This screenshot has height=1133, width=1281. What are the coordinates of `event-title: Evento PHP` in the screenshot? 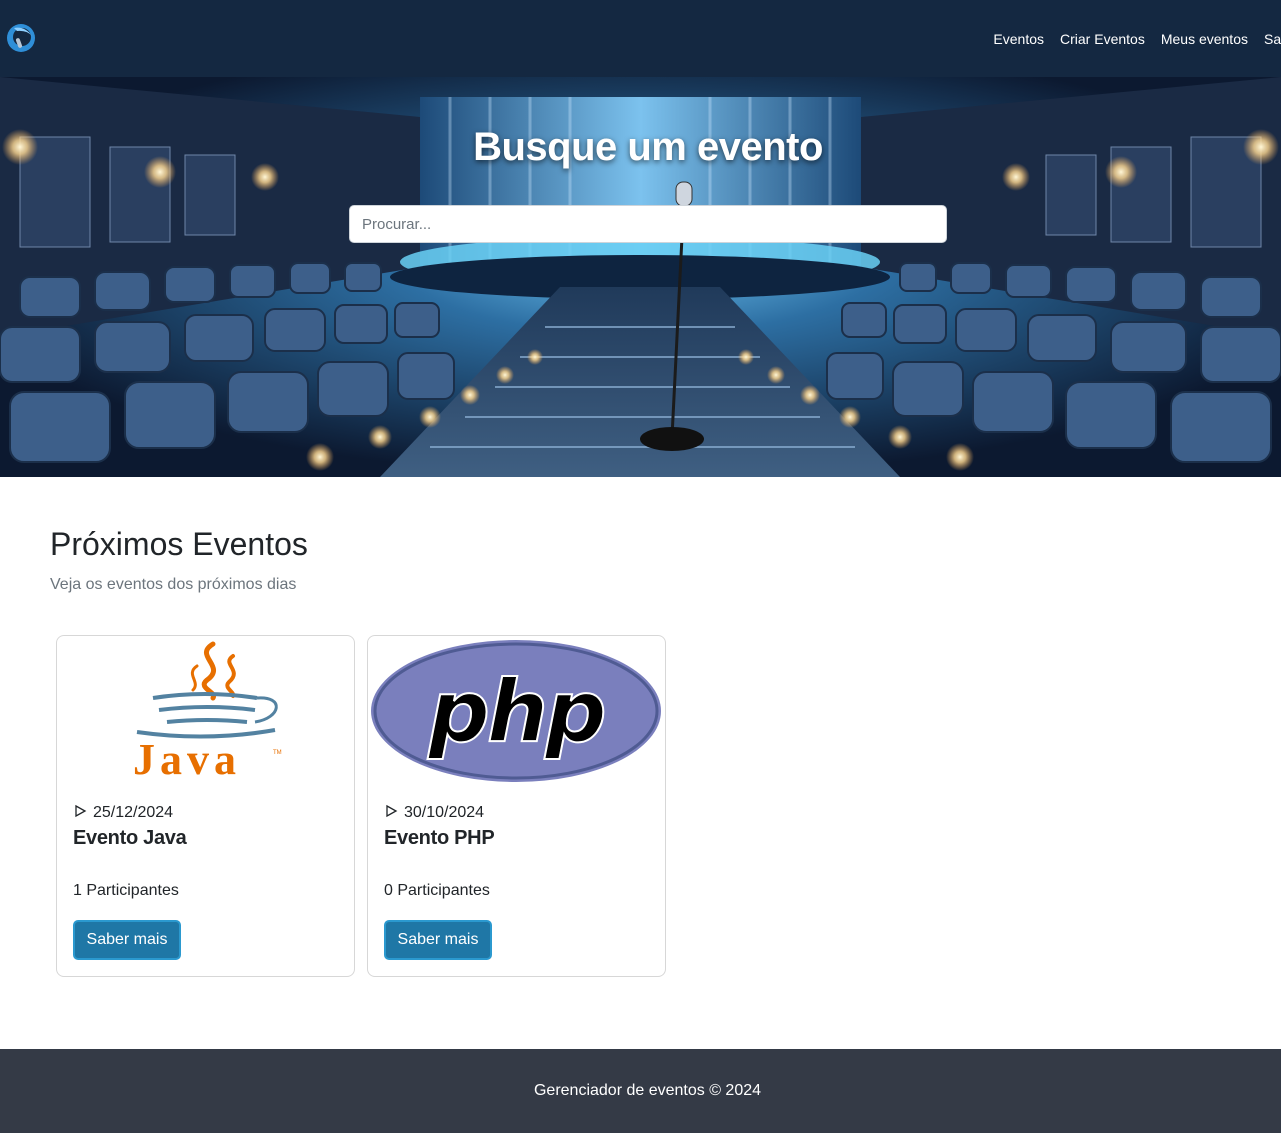 It's located at (439, 838).